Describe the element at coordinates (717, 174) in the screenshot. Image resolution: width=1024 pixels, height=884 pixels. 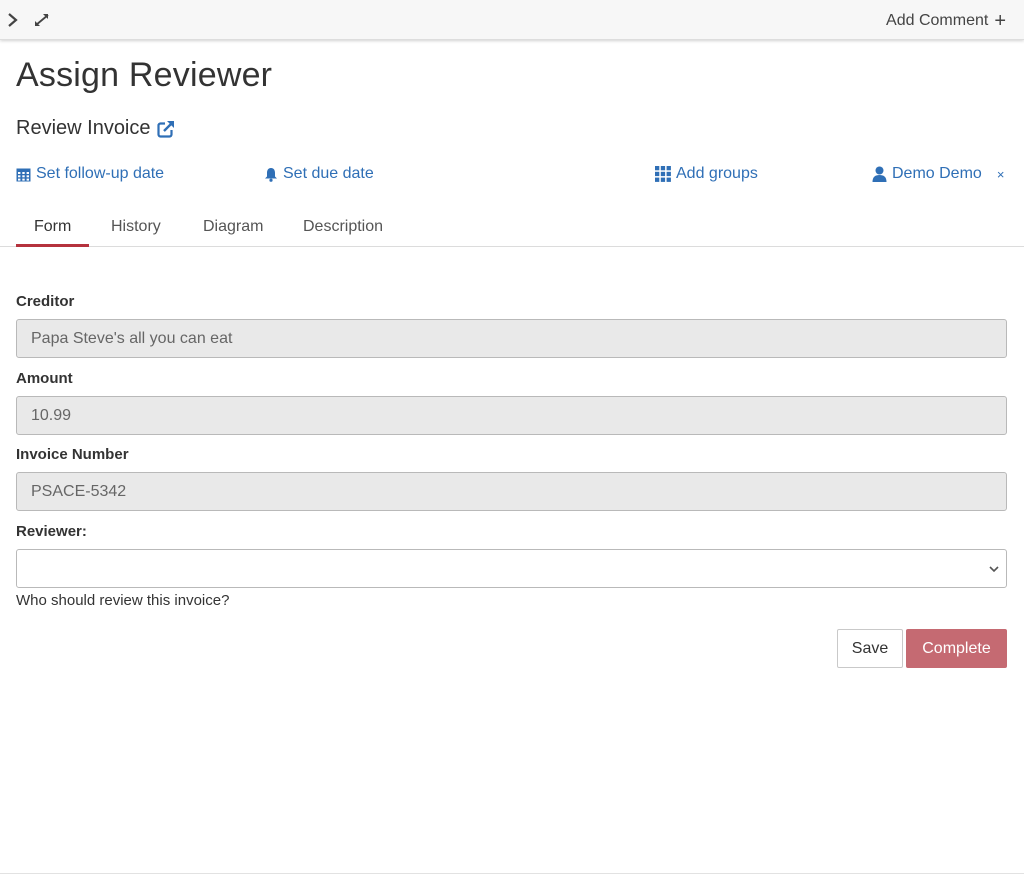
I see `add-groups-label: Add groups` at that location.